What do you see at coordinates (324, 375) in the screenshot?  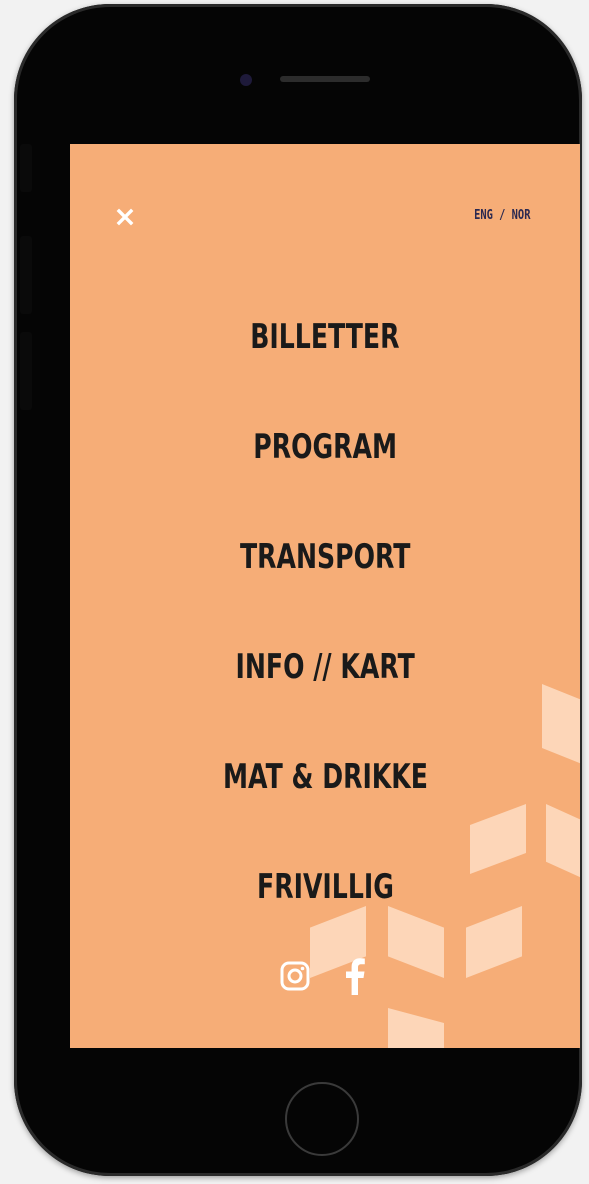 I see `menu-item-billetter: BILLETTER` at bounding box center [324, 375].